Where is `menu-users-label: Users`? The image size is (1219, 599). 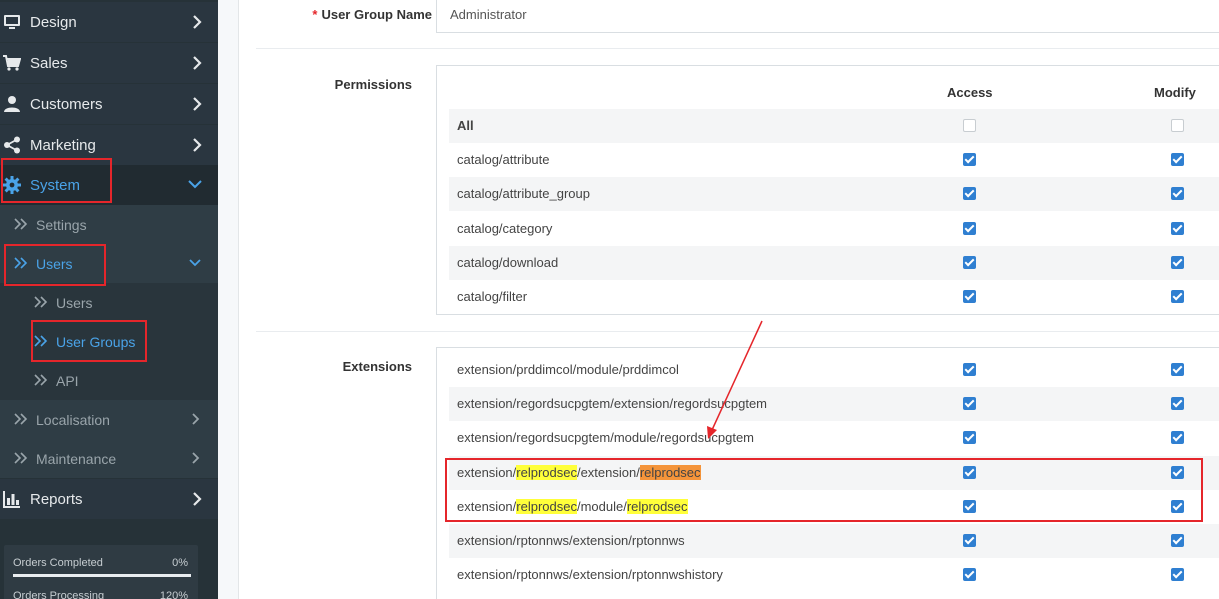 menu-users-label: Users is located at coordinates (74, 303).